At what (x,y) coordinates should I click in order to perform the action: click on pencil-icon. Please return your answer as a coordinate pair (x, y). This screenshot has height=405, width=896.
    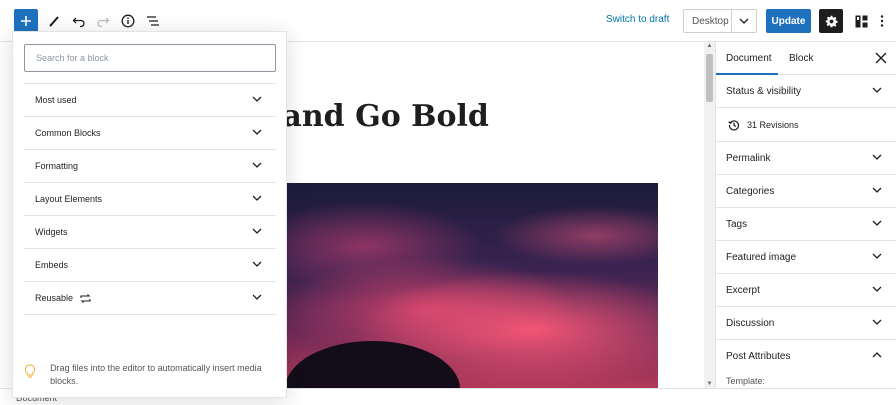
    Looking at the image, I should click on (54, 21).